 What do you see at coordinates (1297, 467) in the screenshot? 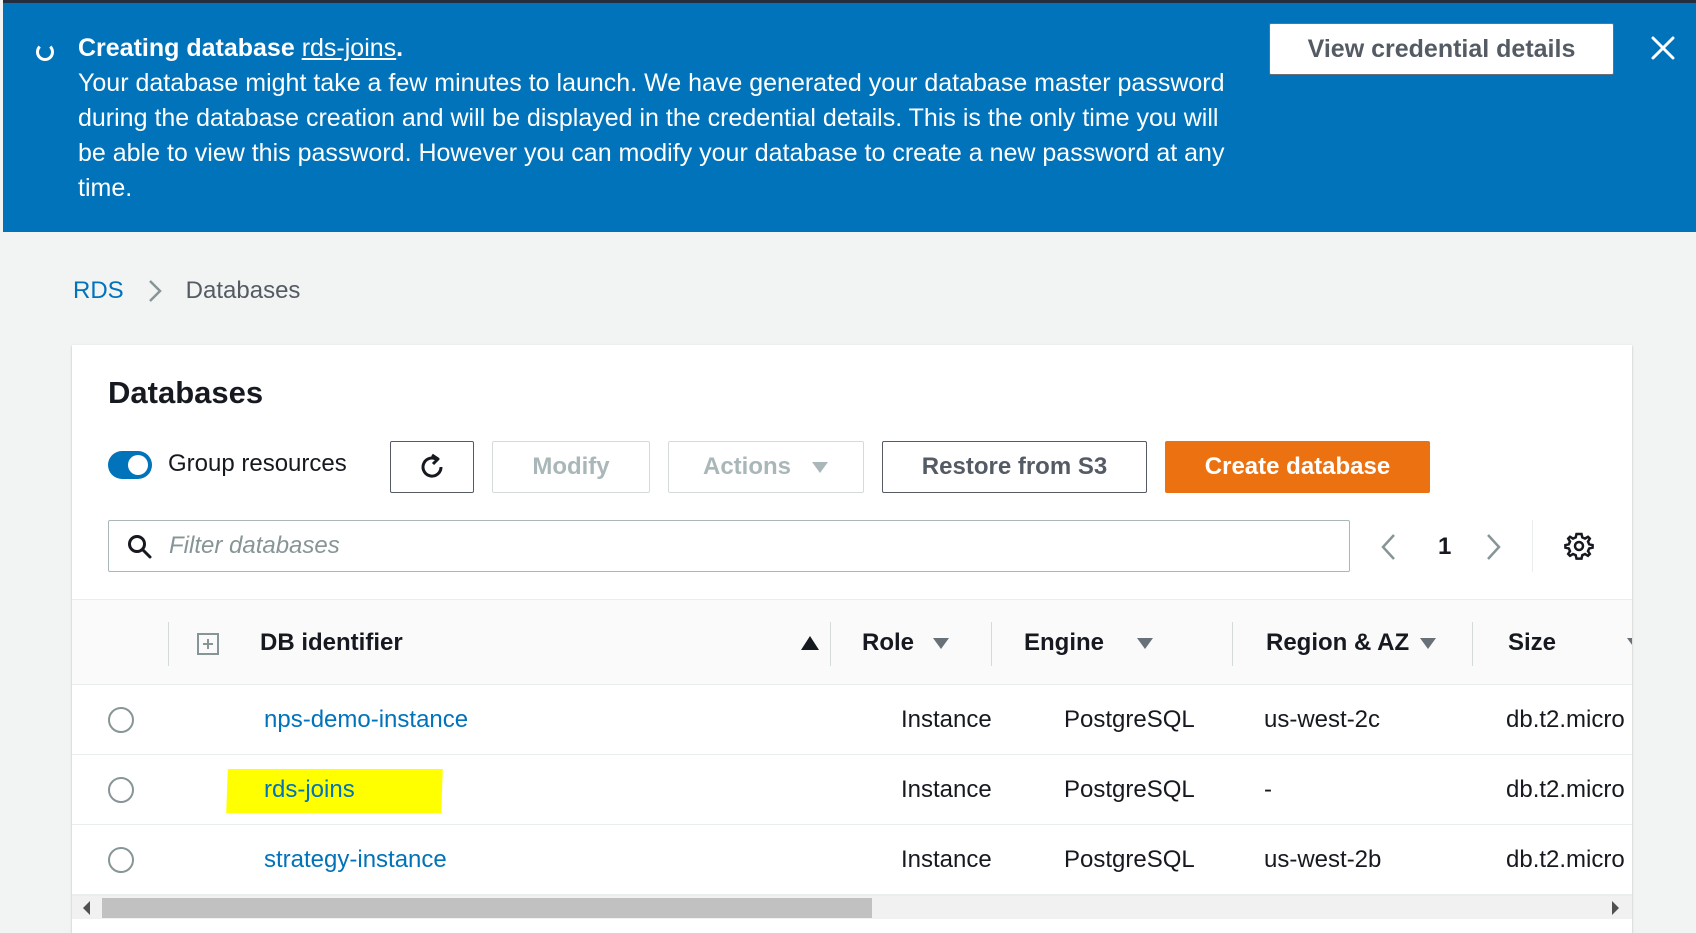
I see `create-database-button: Create database` at bounding box center [1297, 467].